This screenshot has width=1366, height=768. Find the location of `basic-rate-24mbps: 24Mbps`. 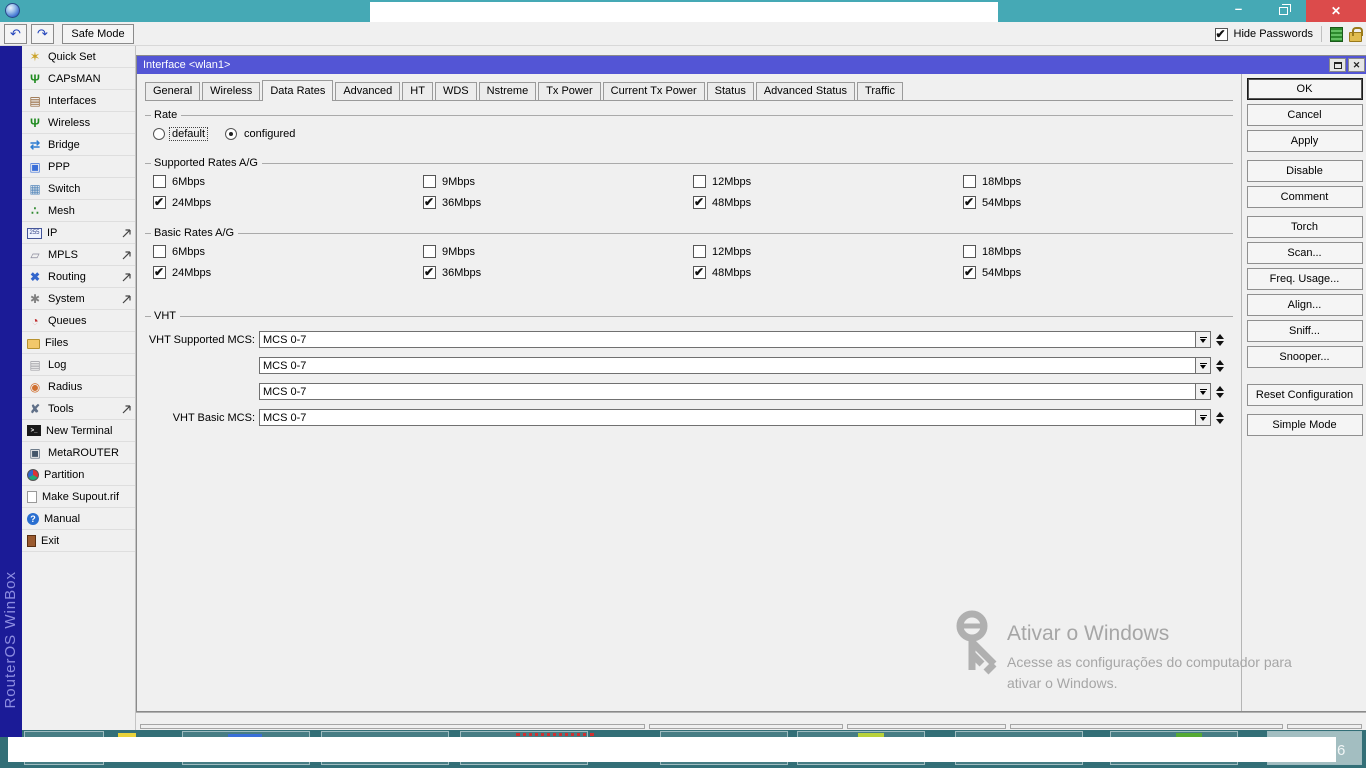

basic-rate-24mbps: 24Mbps is located at coordinates (288, 272).